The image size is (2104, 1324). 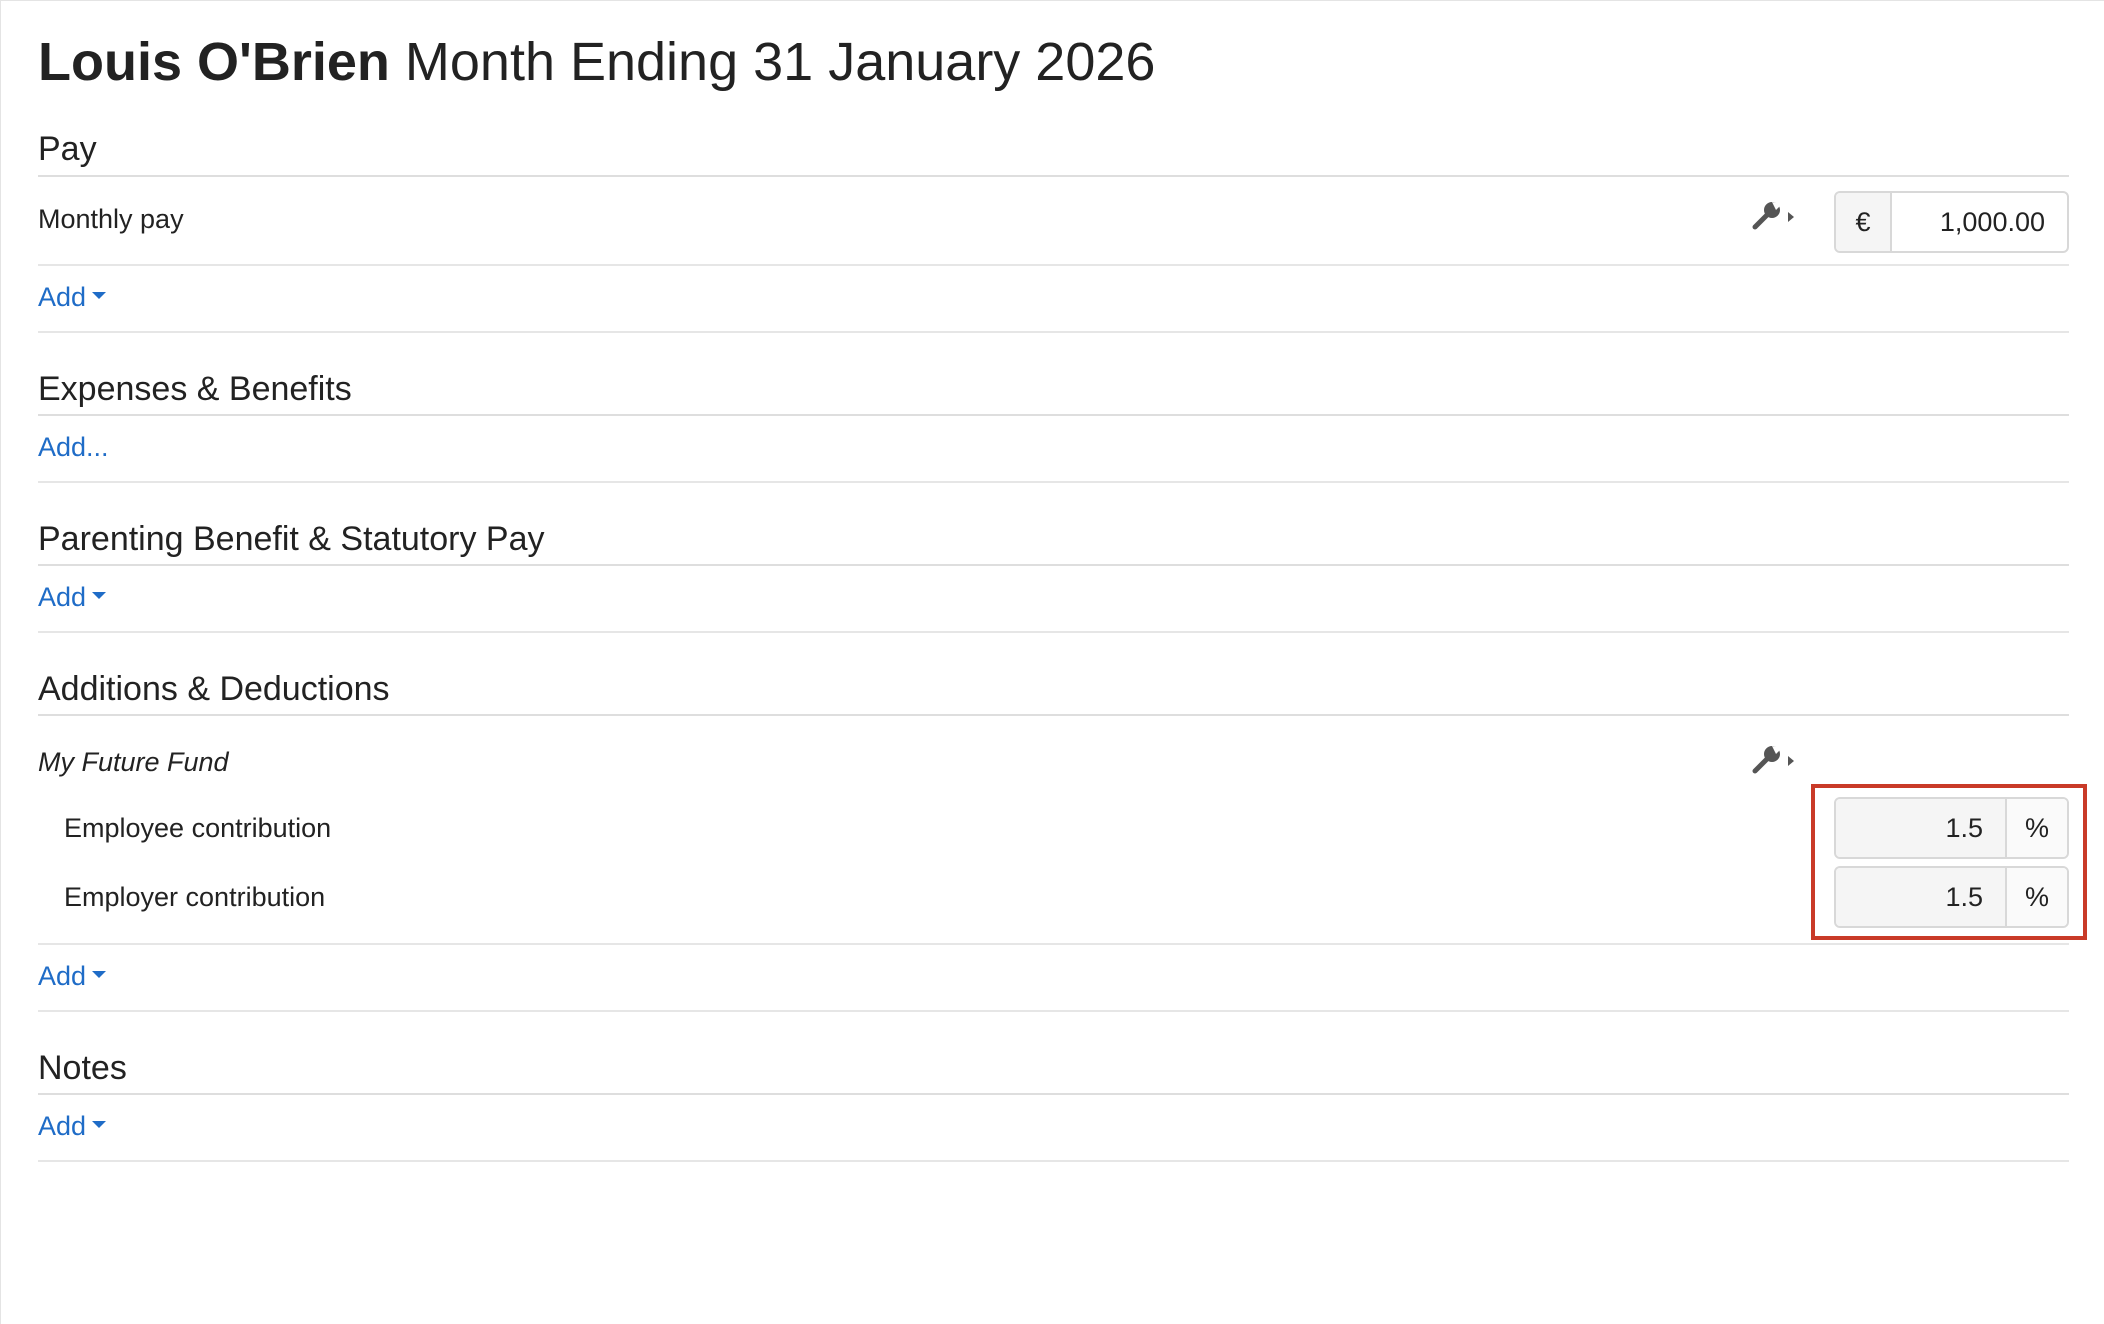 What do you see at coordinates (198, 828) in the screenshot?
I see `employee-contribution-label: Employee contribution` at bounding box center [198, 828].